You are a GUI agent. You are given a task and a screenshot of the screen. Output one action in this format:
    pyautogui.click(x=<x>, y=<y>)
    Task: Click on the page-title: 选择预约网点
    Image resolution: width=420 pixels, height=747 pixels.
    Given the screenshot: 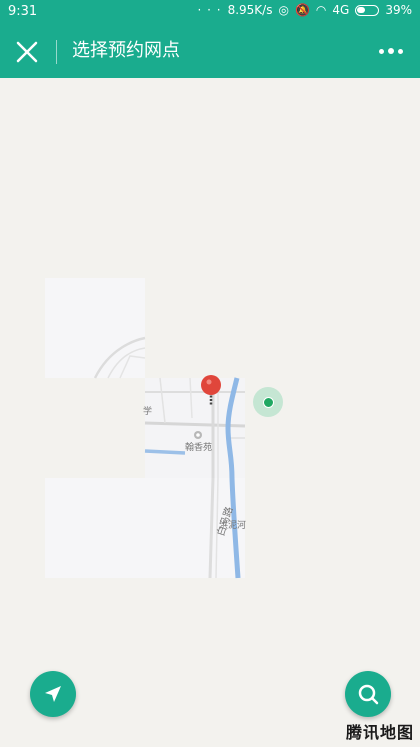 What is the action you would take?
    pyautogui.click(x=126, y=50)
    